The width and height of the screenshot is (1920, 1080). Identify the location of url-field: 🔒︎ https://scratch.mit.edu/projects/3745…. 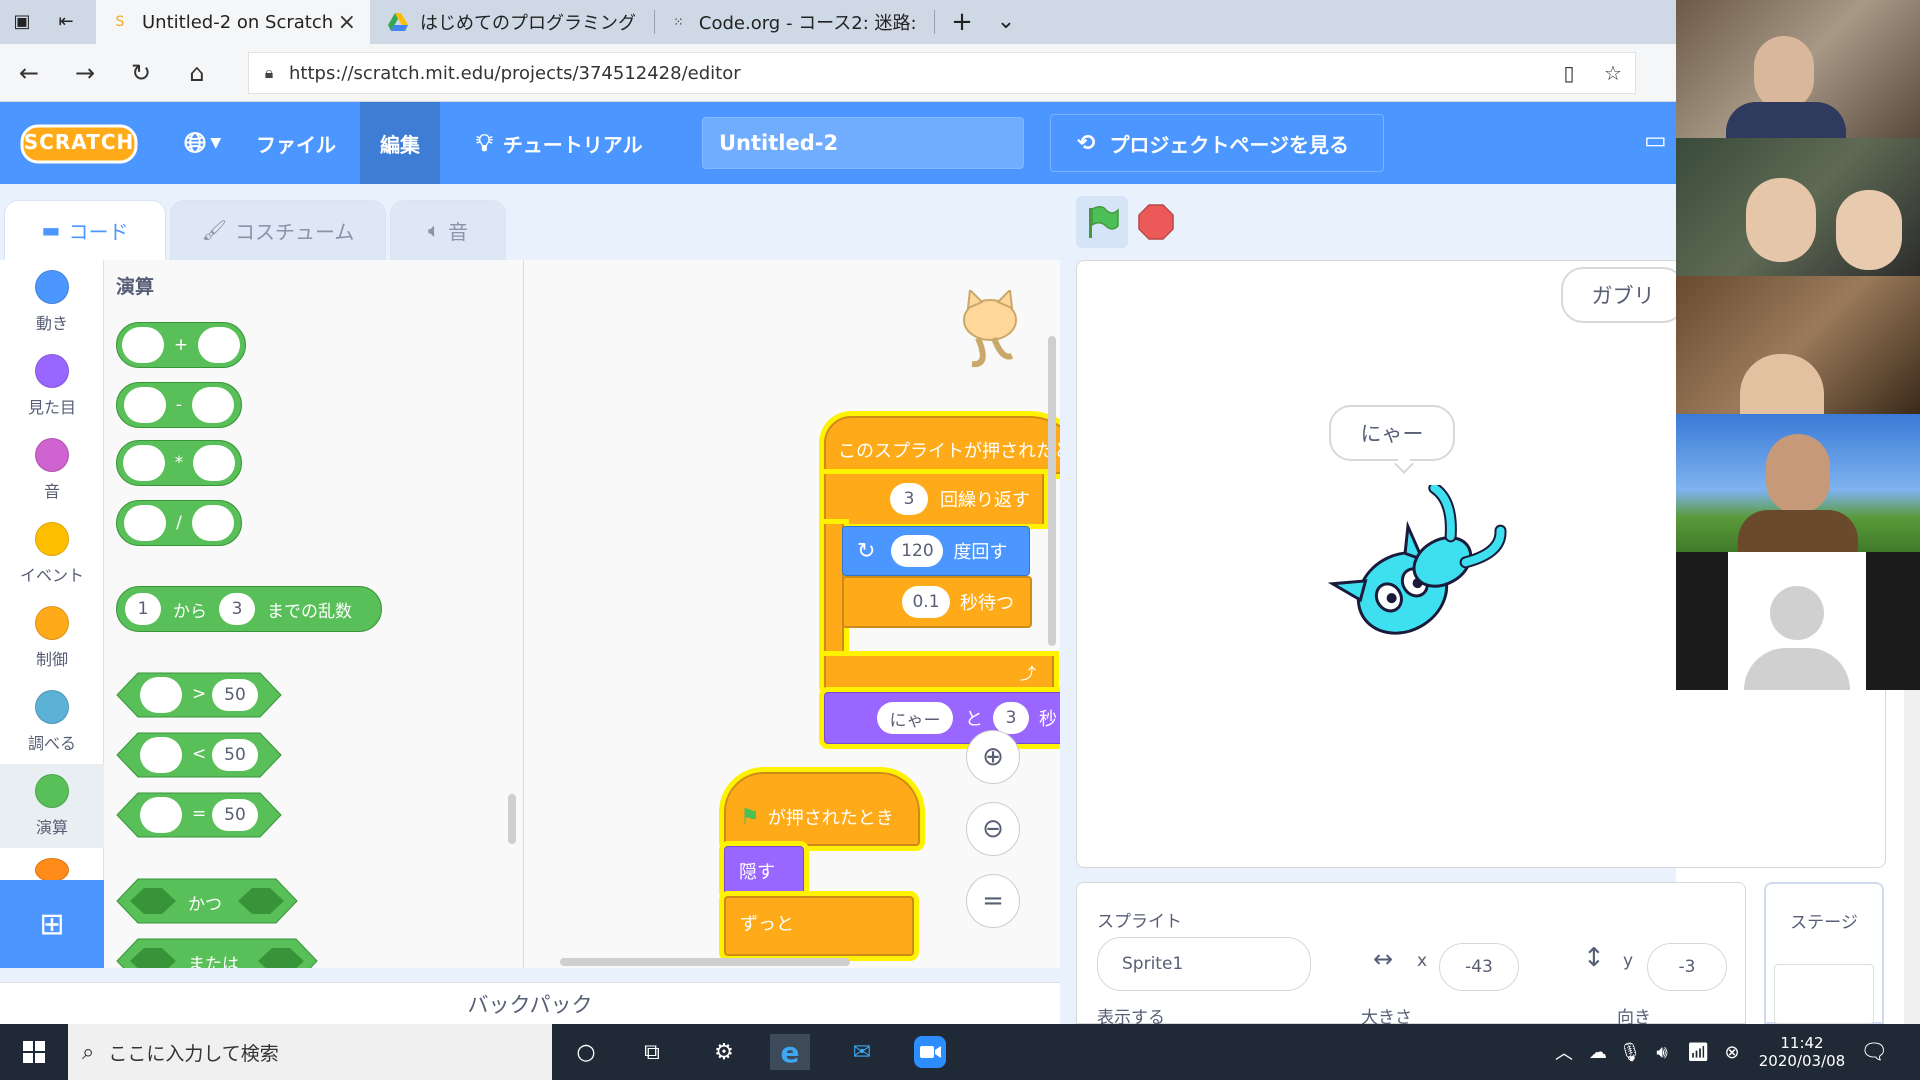
(942, 73).